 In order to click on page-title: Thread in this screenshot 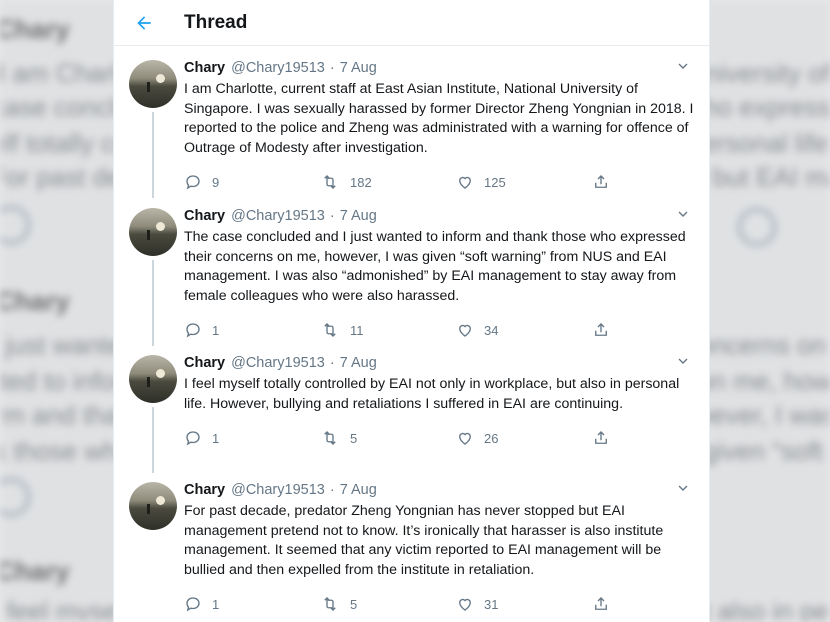, I will do `click(216, 22)`.